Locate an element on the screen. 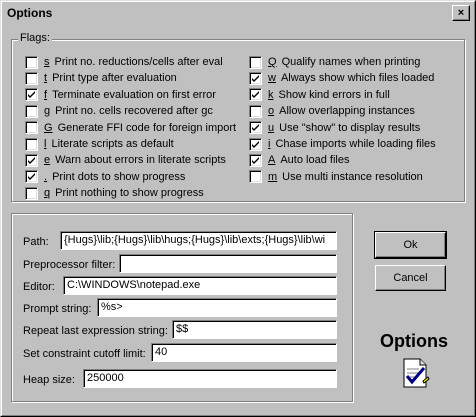 Image resolution: width=476 pixels, height=417 pixels. flag-label: Auto load files is located at coordinates (315, 160).